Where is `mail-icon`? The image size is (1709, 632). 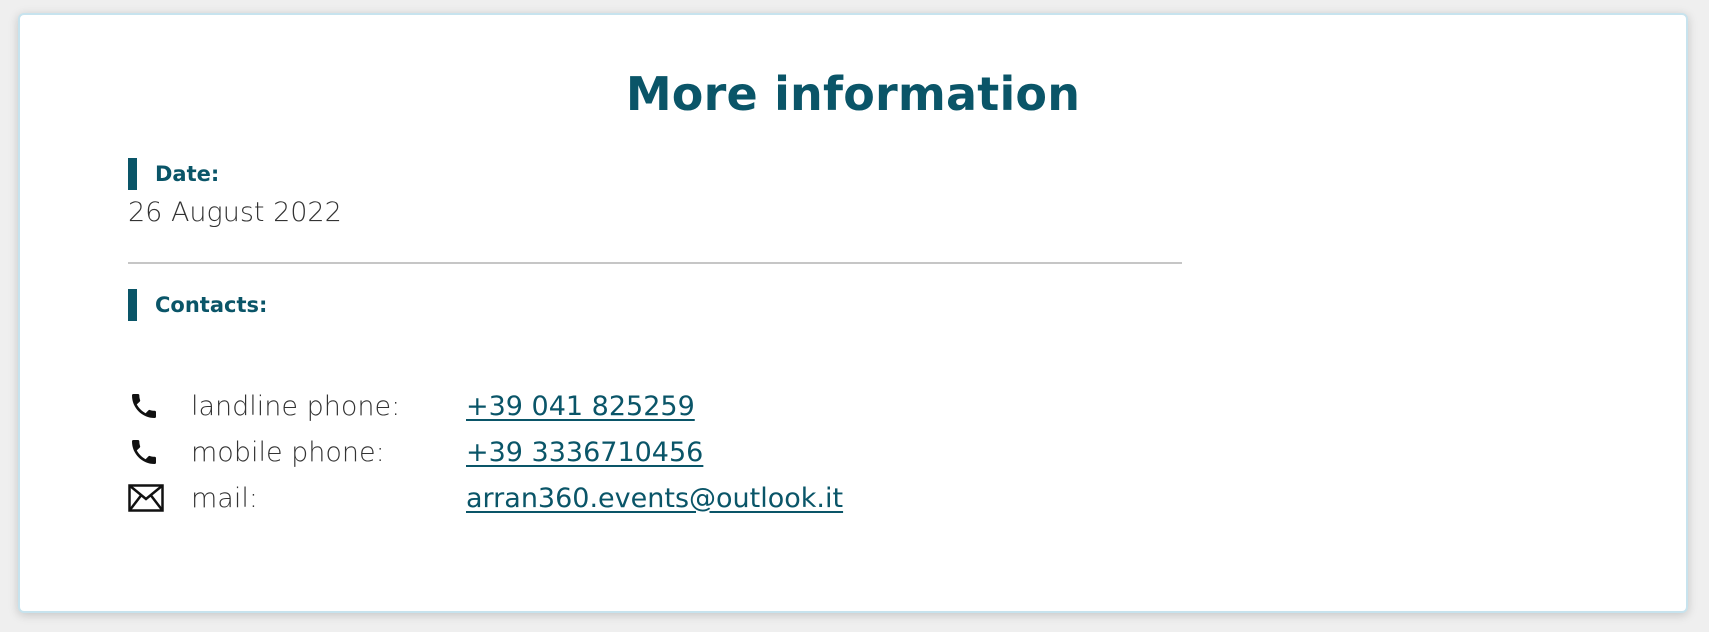 mail-icon is located at coordinates (148, 498).